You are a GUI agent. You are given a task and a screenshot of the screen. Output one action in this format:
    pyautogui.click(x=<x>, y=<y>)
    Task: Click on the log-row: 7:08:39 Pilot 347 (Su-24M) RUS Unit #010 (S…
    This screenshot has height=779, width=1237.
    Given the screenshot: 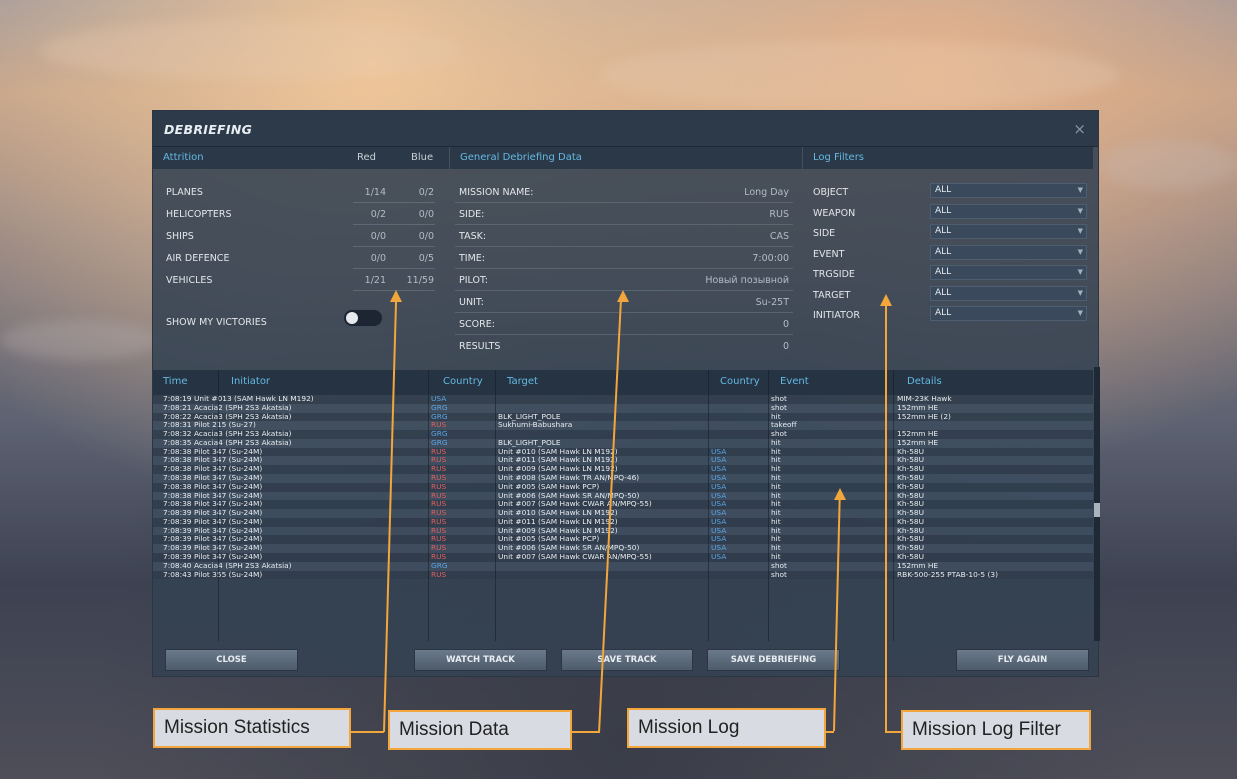 What is the action you would take?
    pyautogui.click(x=623, y=513)
    